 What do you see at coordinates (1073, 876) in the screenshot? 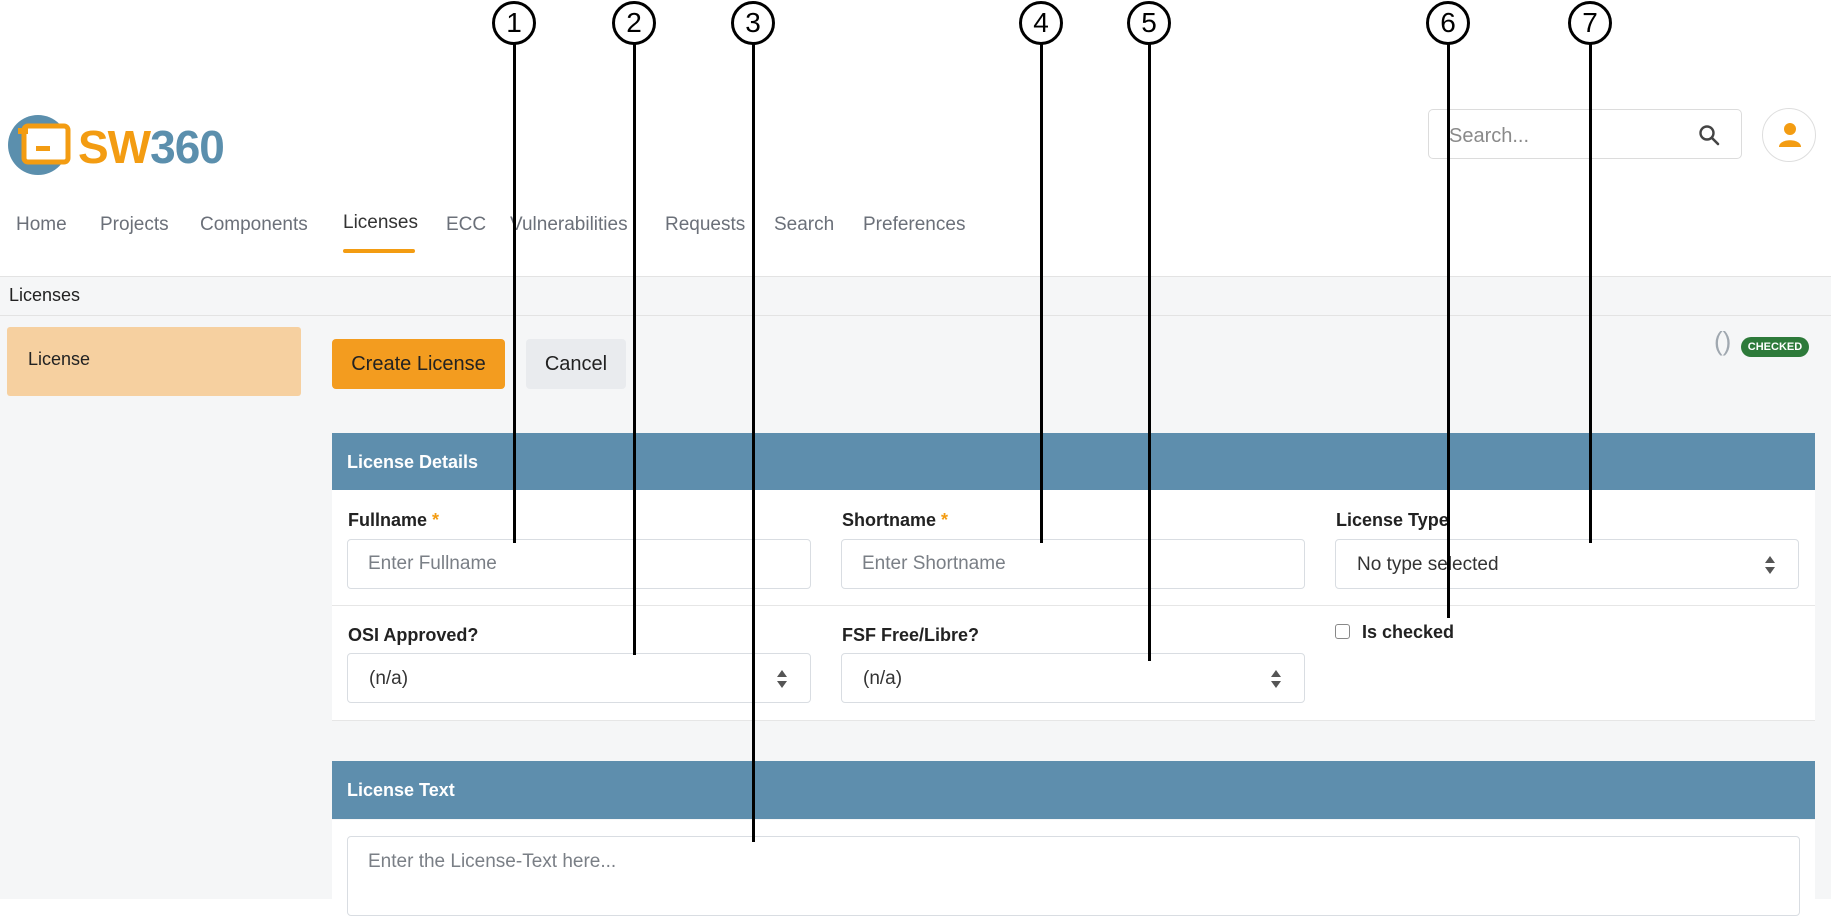
I see `license-text-textarea` at bounding box center [1073, 876].